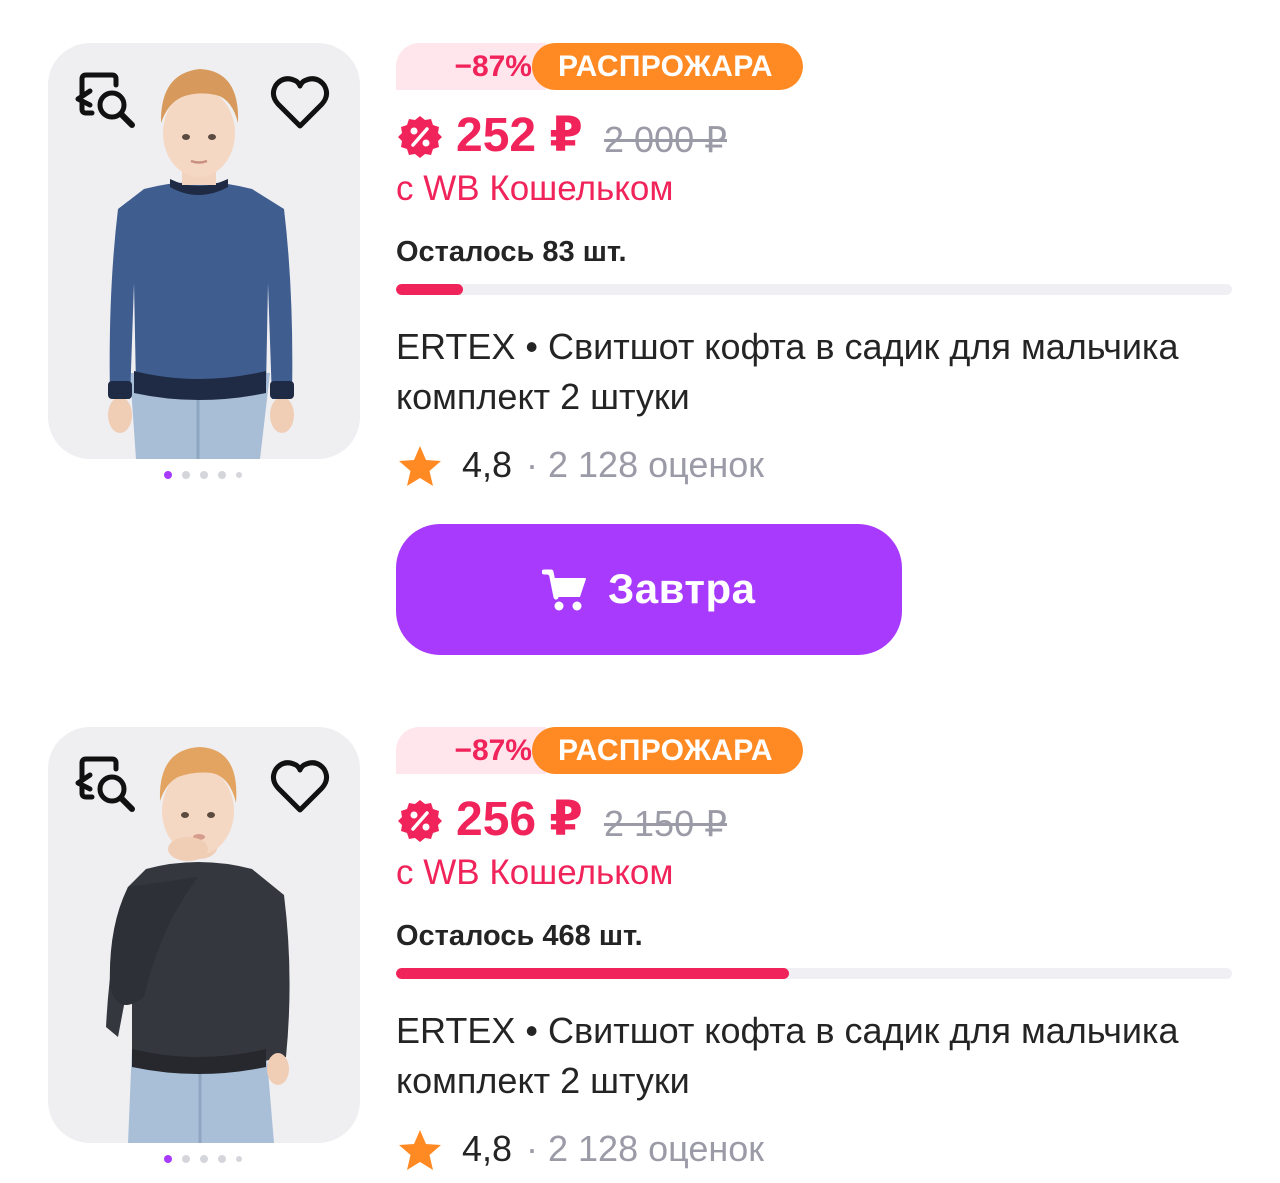 The width and height of the screenshot is (1280, 1183). Describe the element at coordinates (682, 588) in the screenshot. I see `delivery-label: Завтра` at that location.